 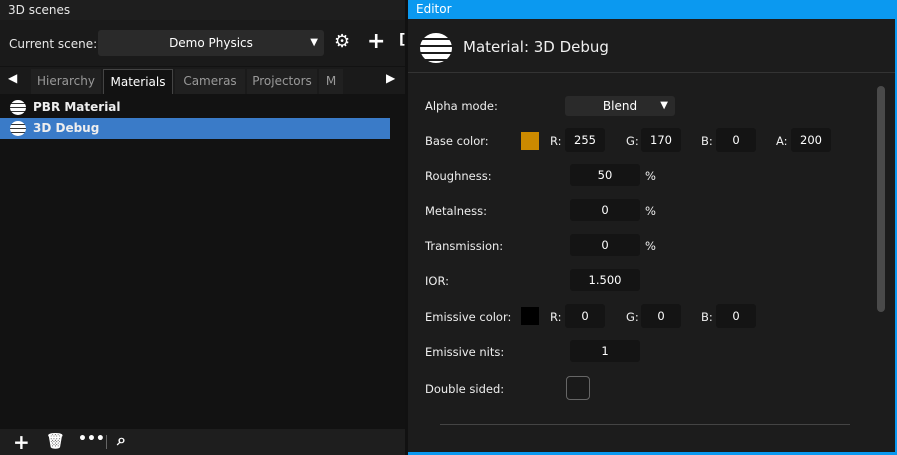 I want to click on ior-label: IOR:, so click(x=437, y=281).